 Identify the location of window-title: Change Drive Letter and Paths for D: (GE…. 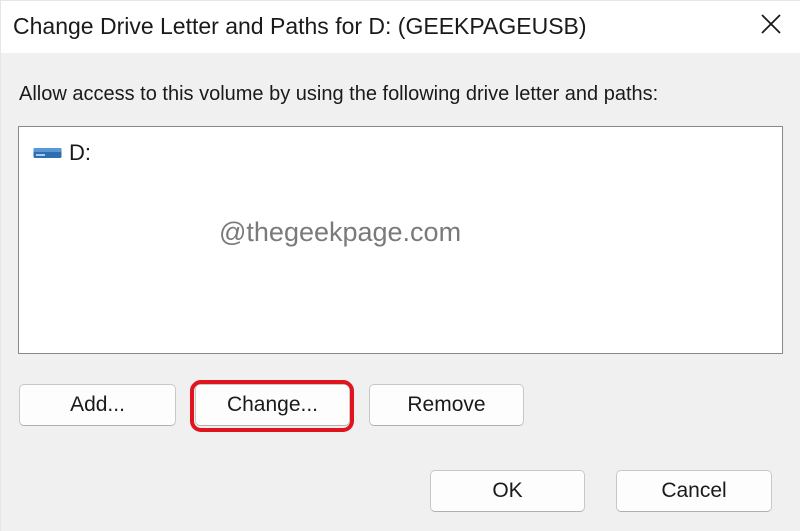
(300, 26).